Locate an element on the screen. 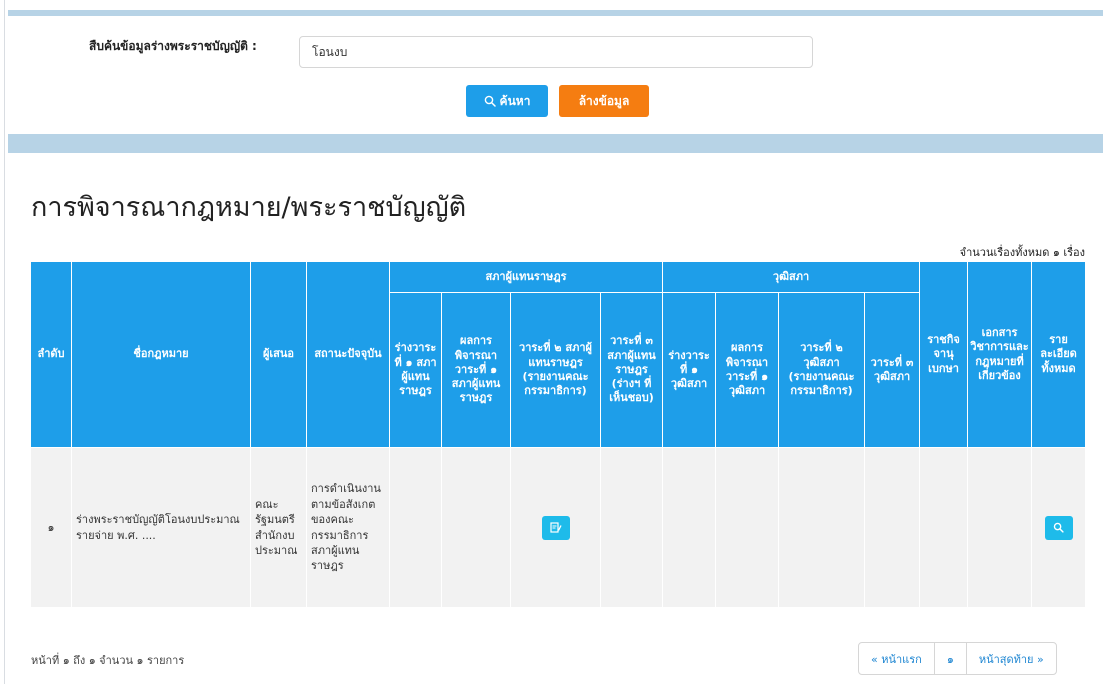  total-count: จำนวนเรื่องทั้งหมด ๑ เรื่อง is located at coordinates (1022, 252).